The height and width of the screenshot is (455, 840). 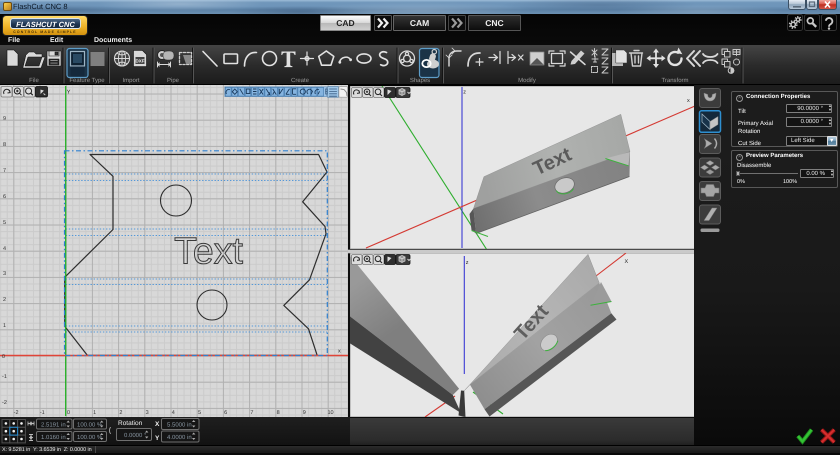 I want to click on svg-text: 4.0000 in, so click(x=179, y=437).